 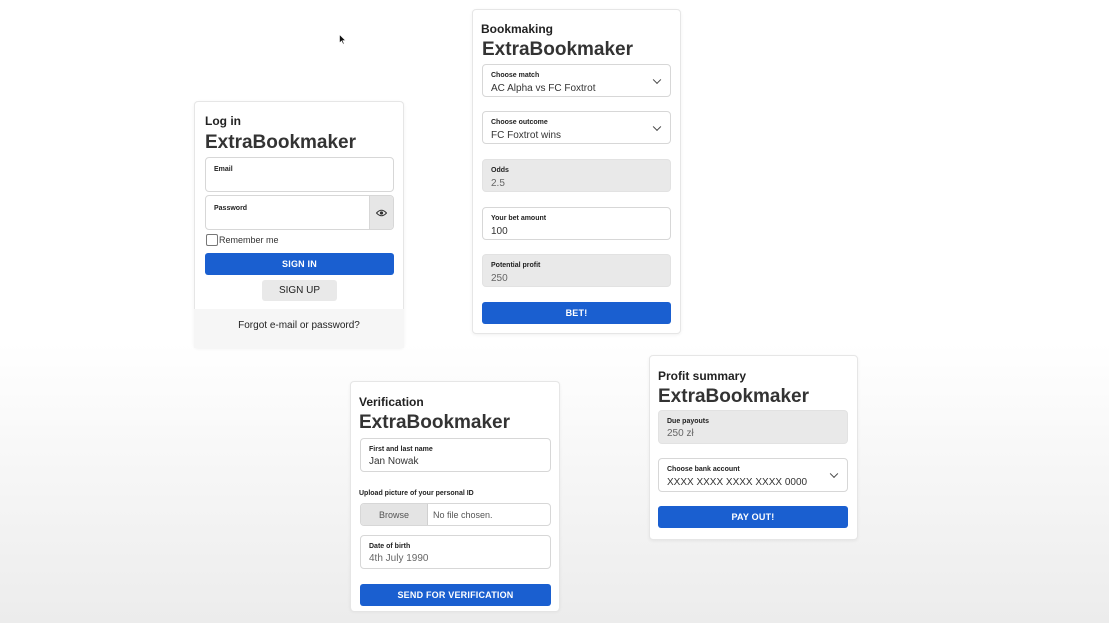 I want to click on due-payouts-field: Due payouts 250 zł, so click(x=753, y=427).